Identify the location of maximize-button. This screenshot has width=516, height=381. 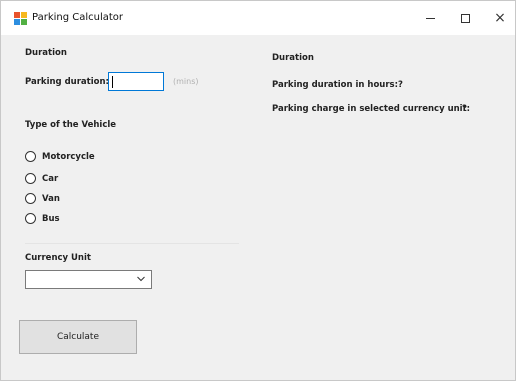
(465, 18).